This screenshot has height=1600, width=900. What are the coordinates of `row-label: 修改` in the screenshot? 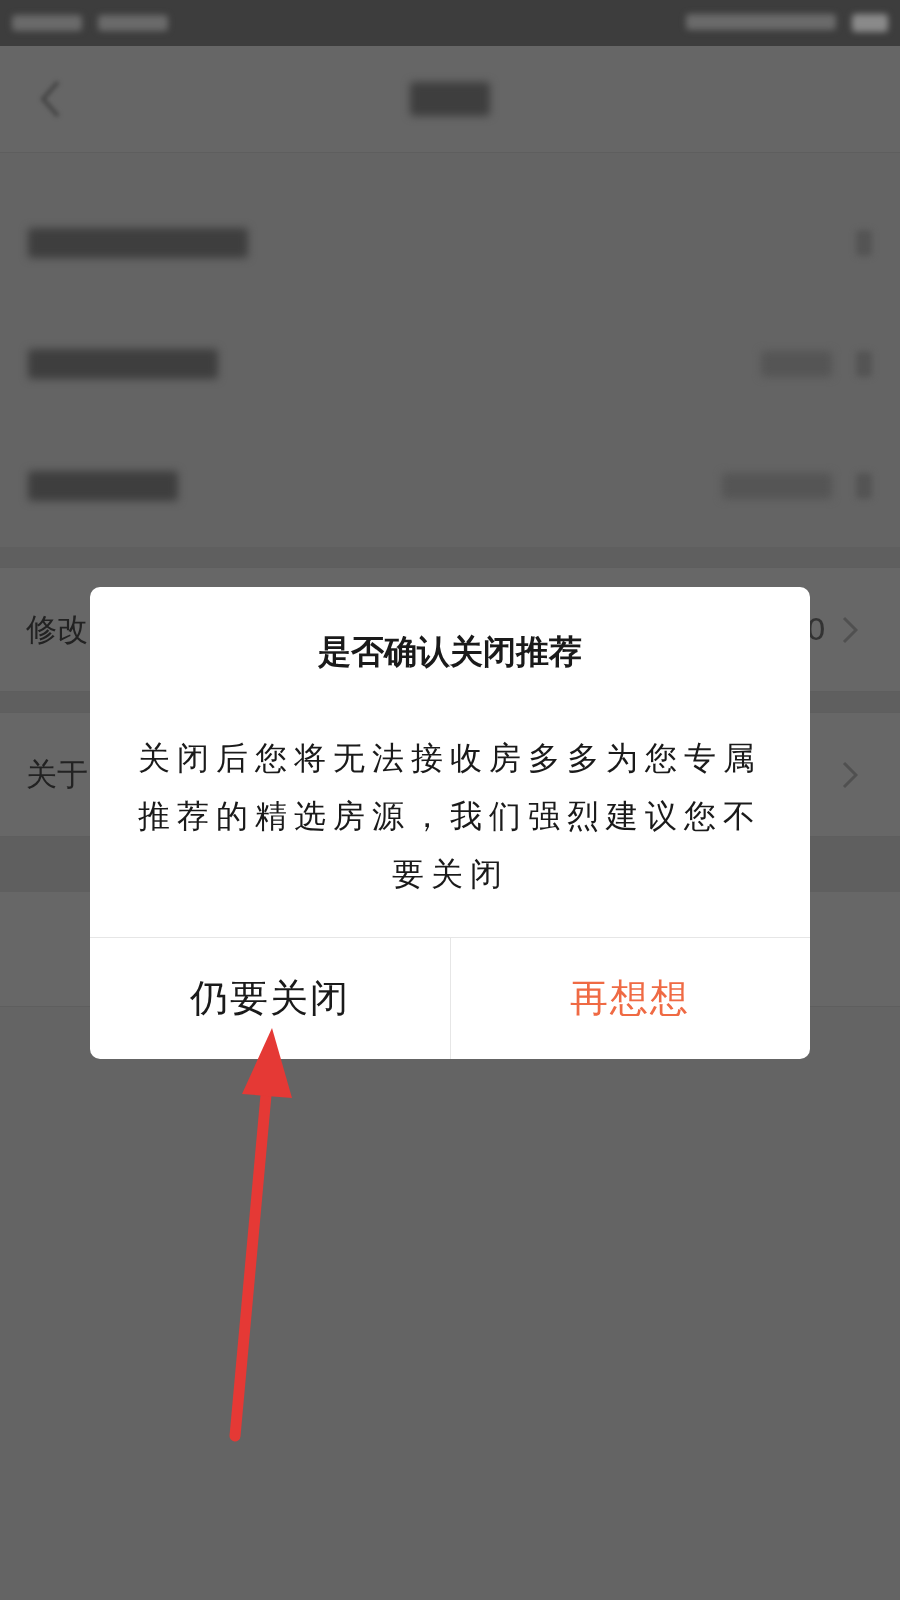 It's located at (57, 630).